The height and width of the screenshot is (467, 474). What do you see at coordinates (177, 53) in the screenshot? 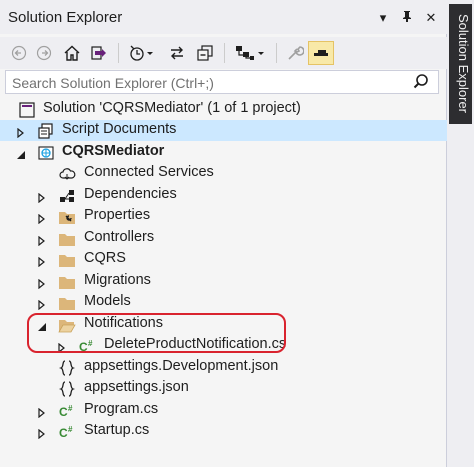
I see `sync-with-active-document-icon` at bounding box center [177, 53].